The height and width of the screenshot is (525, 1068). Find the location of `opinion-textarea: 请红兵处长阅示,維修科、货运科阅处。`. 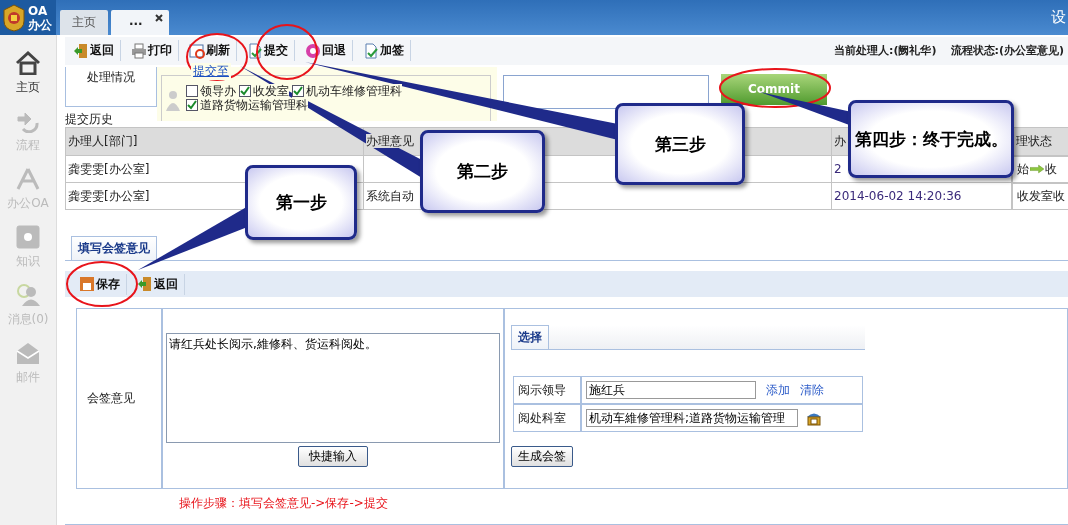

opinion-textarea: 请红兵处长阅示,維修科、货运科阅处。 is located at coordinates (333, 388).